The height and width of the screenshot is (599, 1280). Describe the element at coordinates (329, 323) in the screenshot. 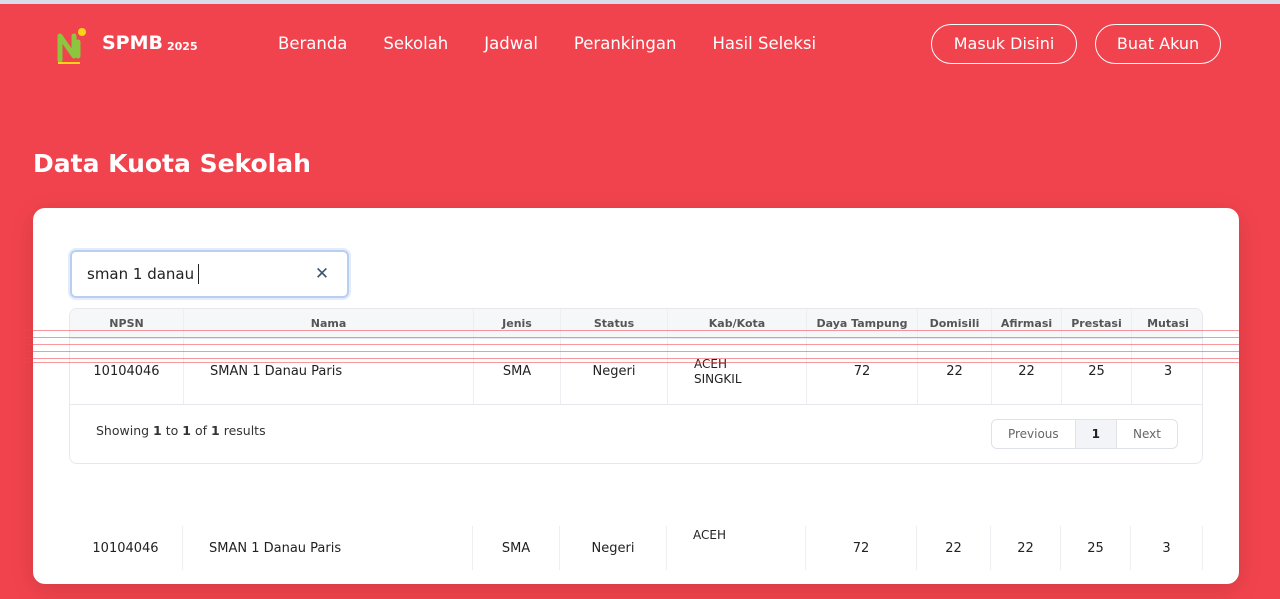

I see `col-nama: Nama` at that location.